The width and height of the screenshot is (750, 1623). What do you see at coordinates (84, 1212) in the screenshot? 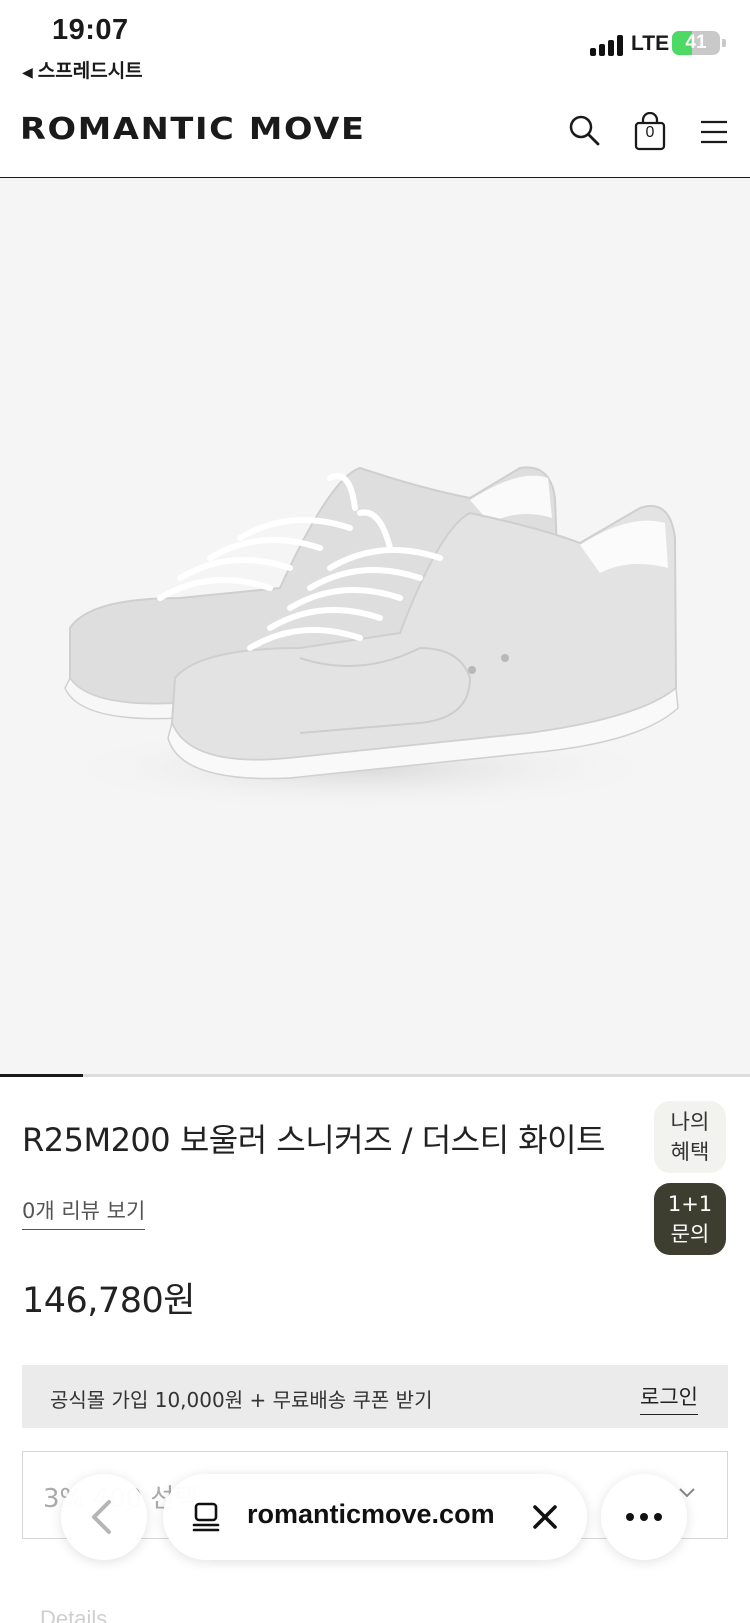
I see `review-link: 0개 리뷰 보기` at bounding box center [84, 1212].